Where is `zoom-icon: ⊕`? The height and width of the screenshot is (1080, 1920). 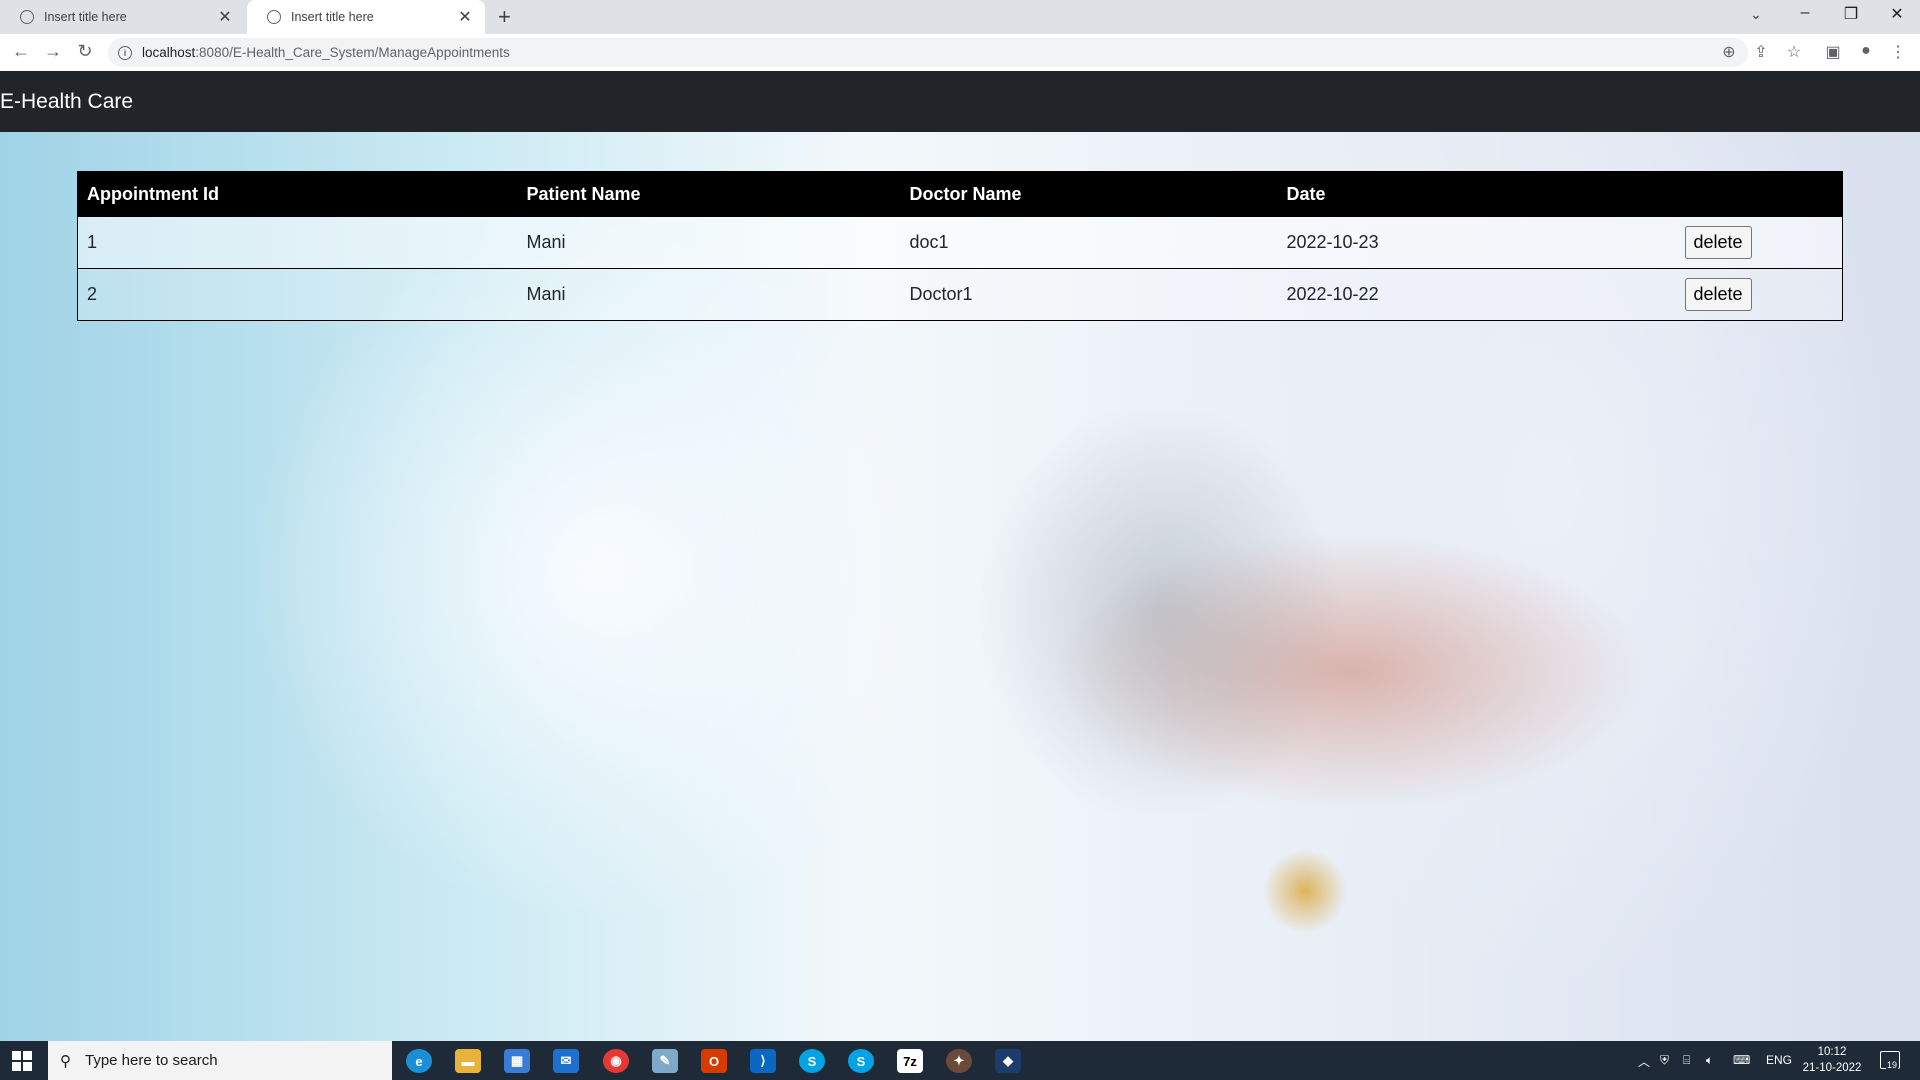 zoom-icon: ⊕ is located at coordinates (1729, 52).